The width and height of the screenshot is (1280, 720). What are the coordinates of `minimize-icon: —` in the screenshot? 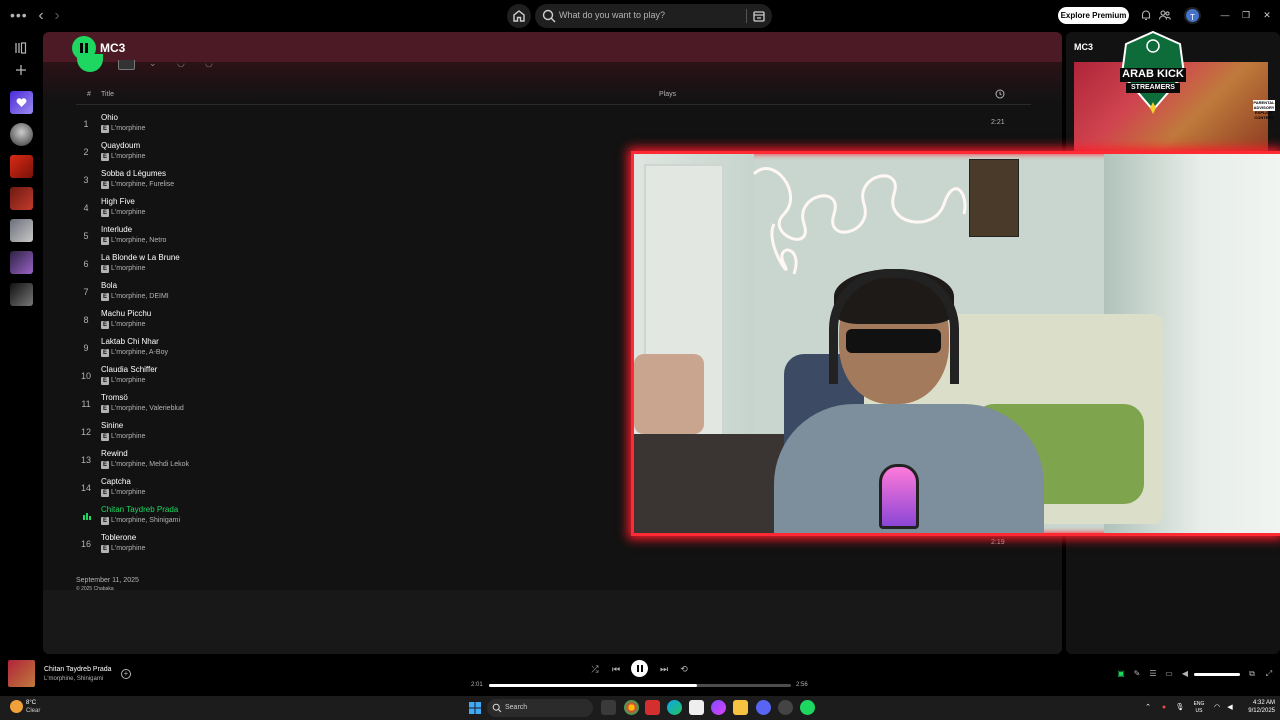 It's located at (1225, 15).